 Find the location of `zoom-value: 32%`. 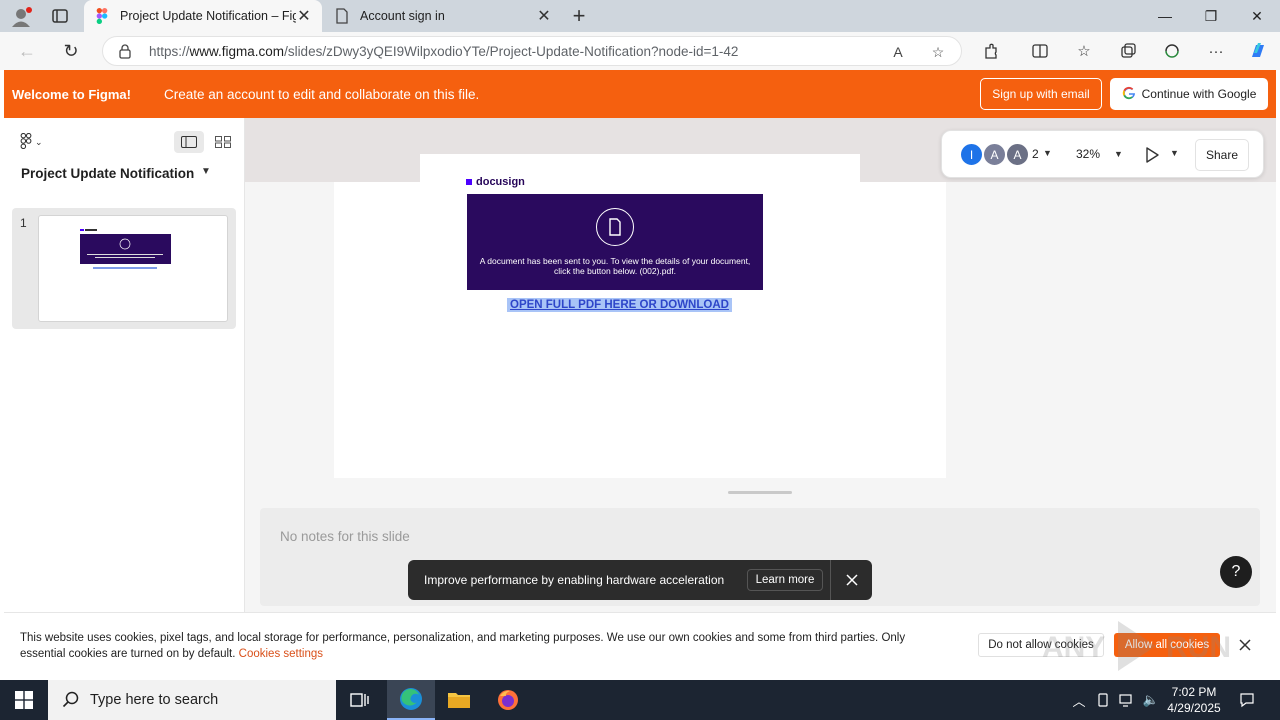

zoom-value: 32% is located at coordinates (1088, 154).